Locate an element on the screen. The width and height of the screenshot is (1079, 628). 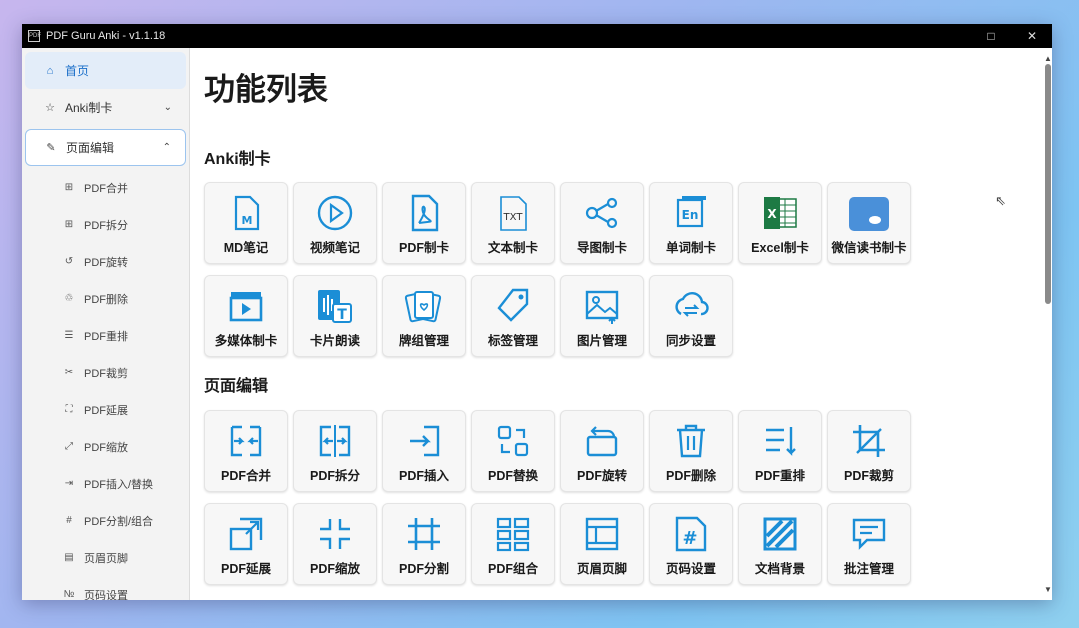
sidebar-subitem: ⤢ PDF缩放 is located at coordinates (105, 446).